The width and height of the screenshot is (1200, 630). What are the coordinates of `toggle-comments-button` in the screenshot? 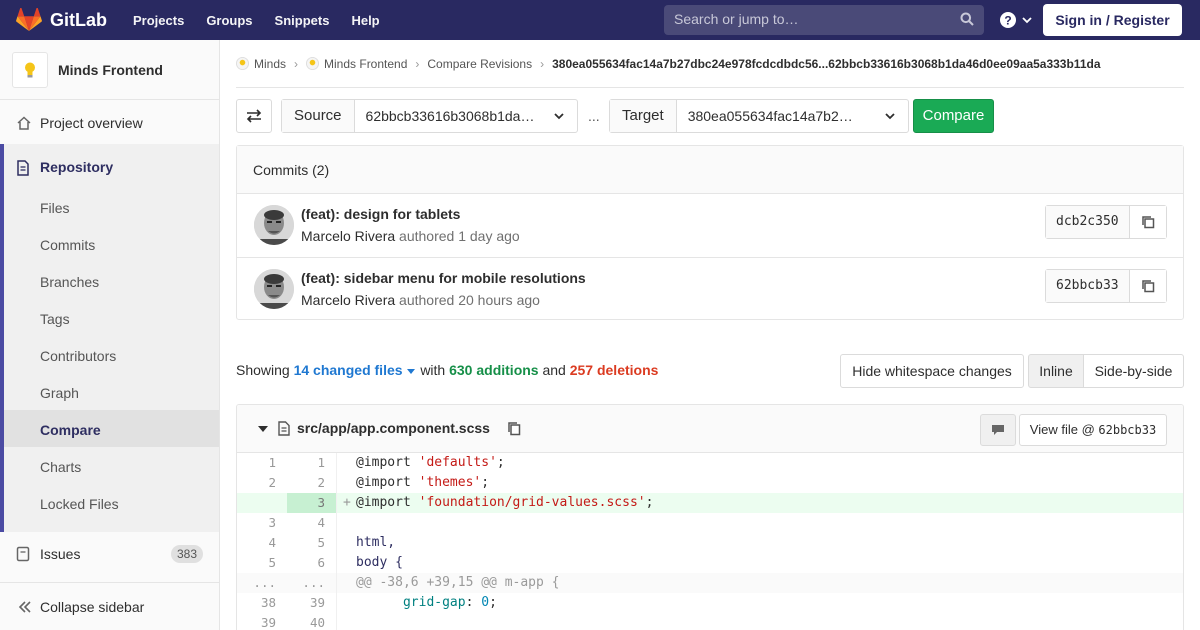 It's located at (998, 430).